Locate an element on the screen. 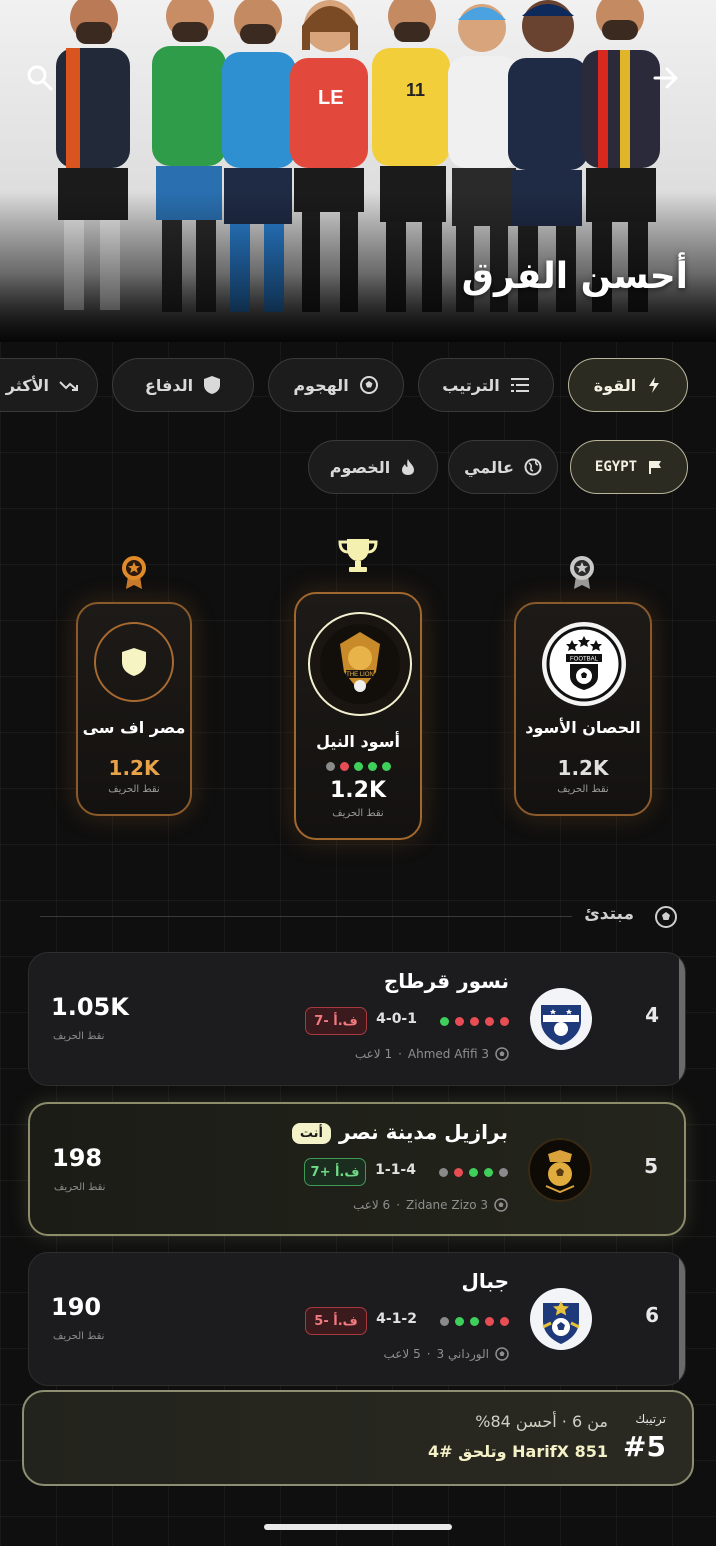 This screenshot has width=716, height=1546. fire-icon is located at coordinates (408, 467).